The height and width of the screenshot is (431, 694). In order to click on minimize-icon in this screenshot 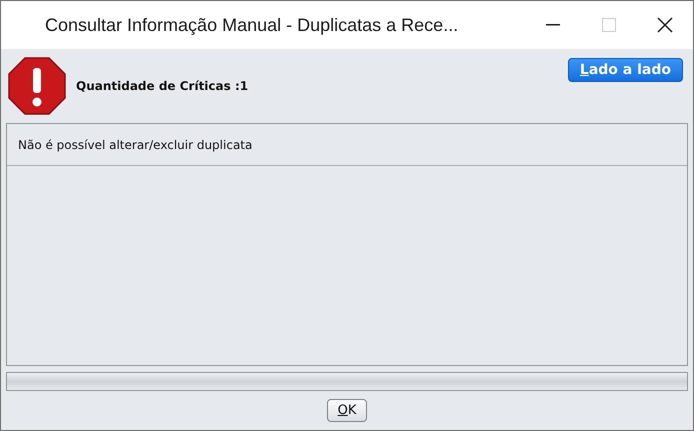, I will do `click(553, 25)`.